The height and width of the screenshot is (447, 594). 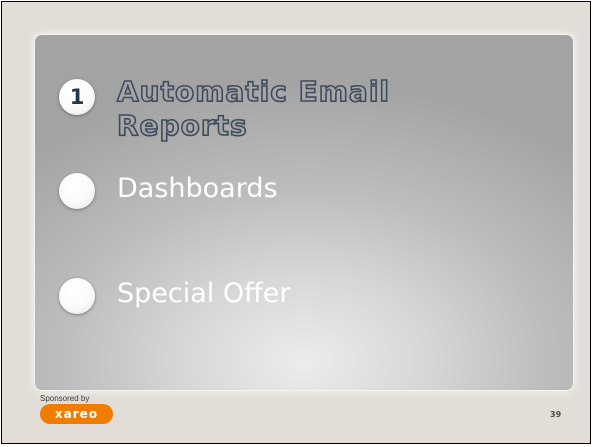 I want to click on page-number: 39, so click(x=556, y=414).